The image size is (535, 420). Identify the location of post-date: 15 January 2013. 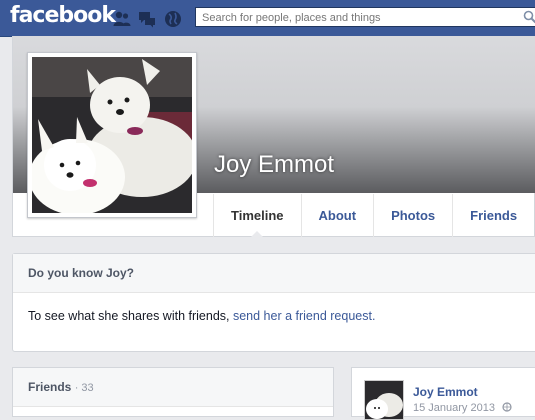
(462, 408).